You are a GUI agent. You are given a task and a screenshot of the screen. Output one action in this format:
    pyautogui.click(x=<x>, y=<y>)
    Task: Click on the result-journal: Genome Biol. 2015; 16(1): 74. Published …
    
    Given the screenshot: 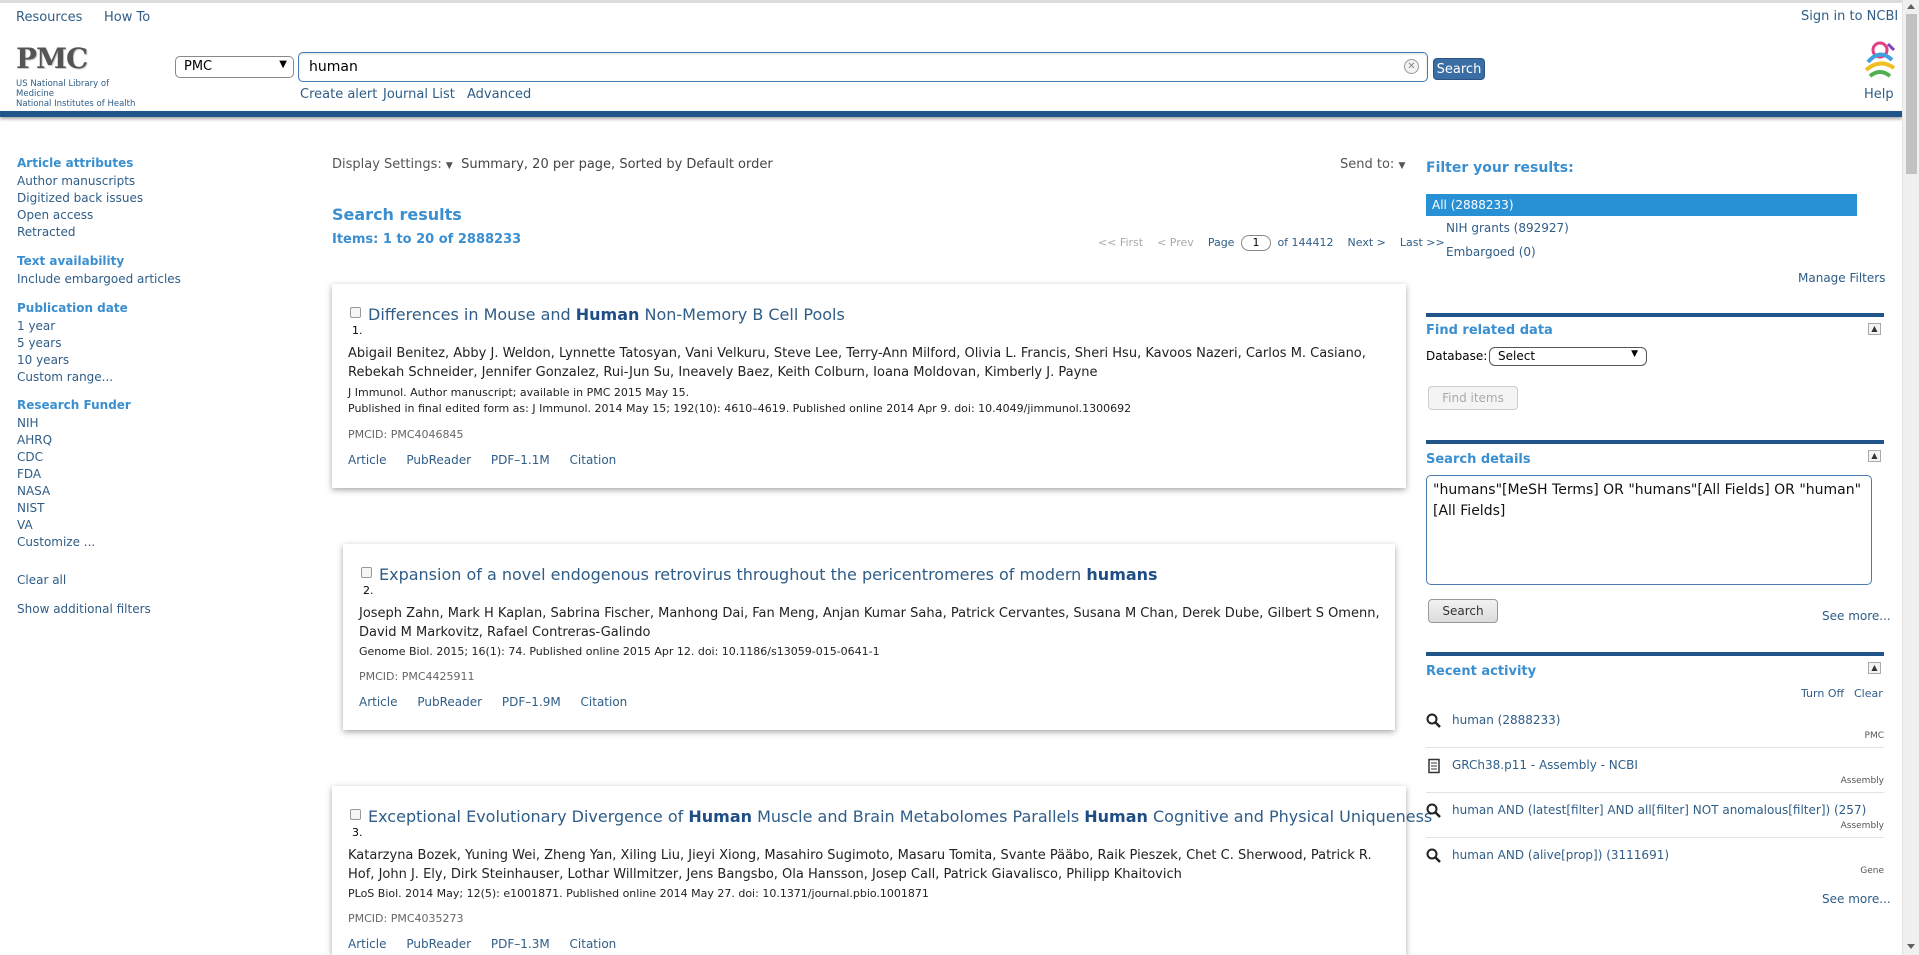 What is the action you would take?
    pyautogui.click(x=874, y=652)
    